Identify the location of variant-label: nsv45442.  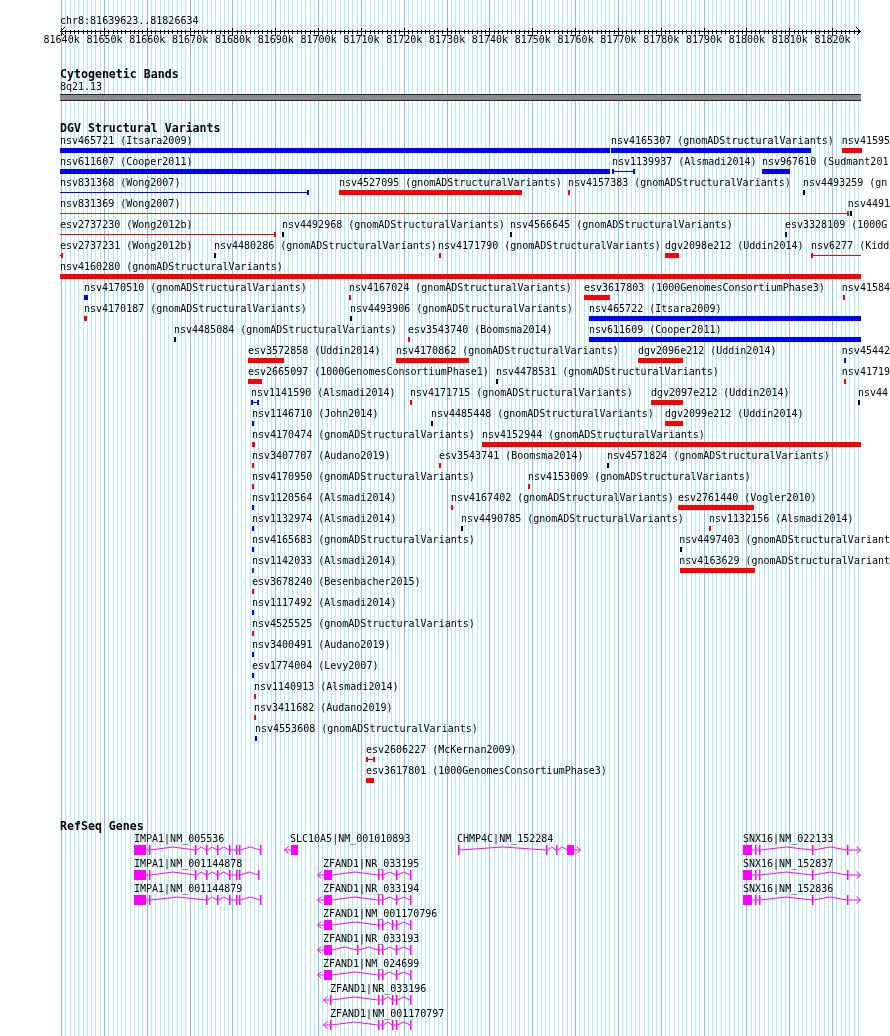
(865, 351).